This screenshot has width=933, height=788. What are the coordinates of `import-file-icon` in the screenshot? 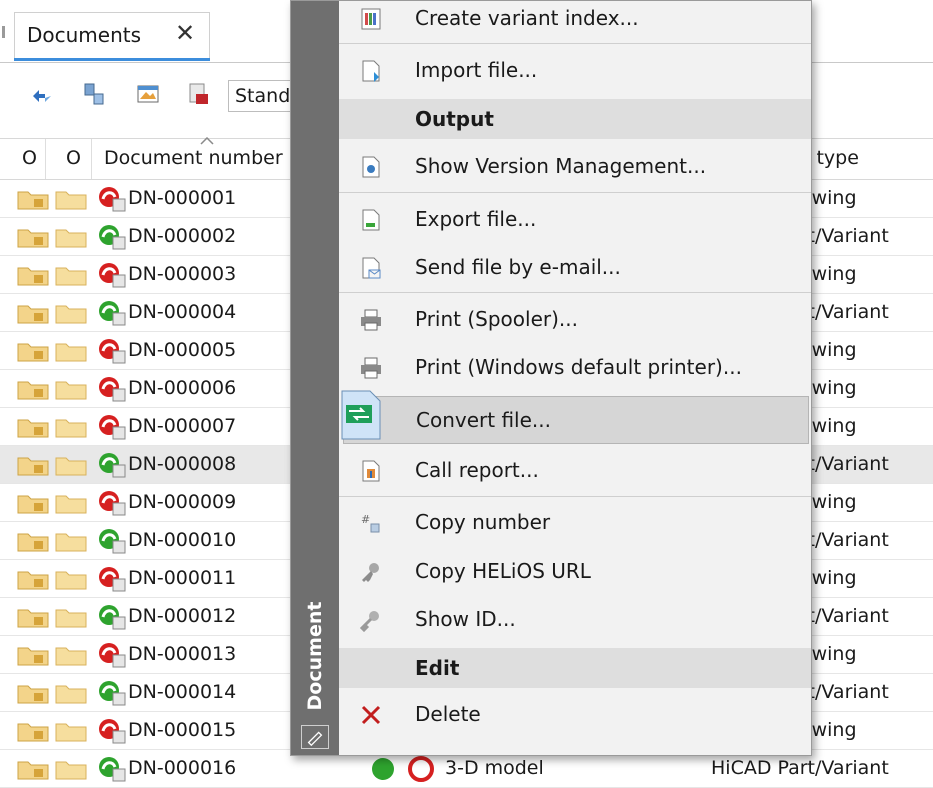 It's located at (371, 71).